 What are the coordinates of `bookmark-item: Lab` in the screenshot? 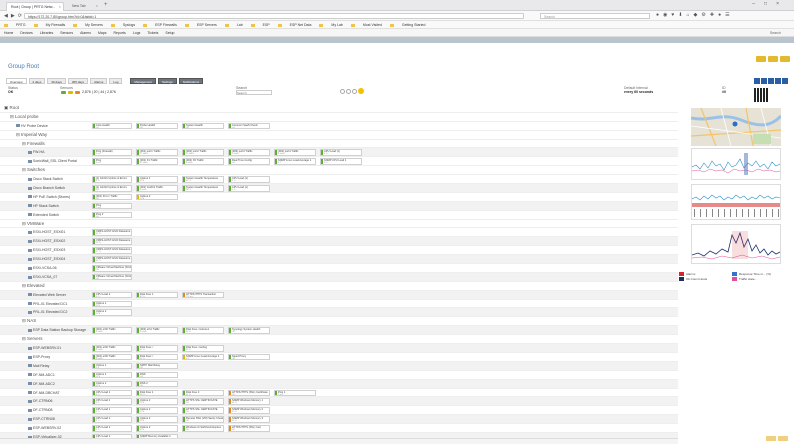 It's located at (233, 25).